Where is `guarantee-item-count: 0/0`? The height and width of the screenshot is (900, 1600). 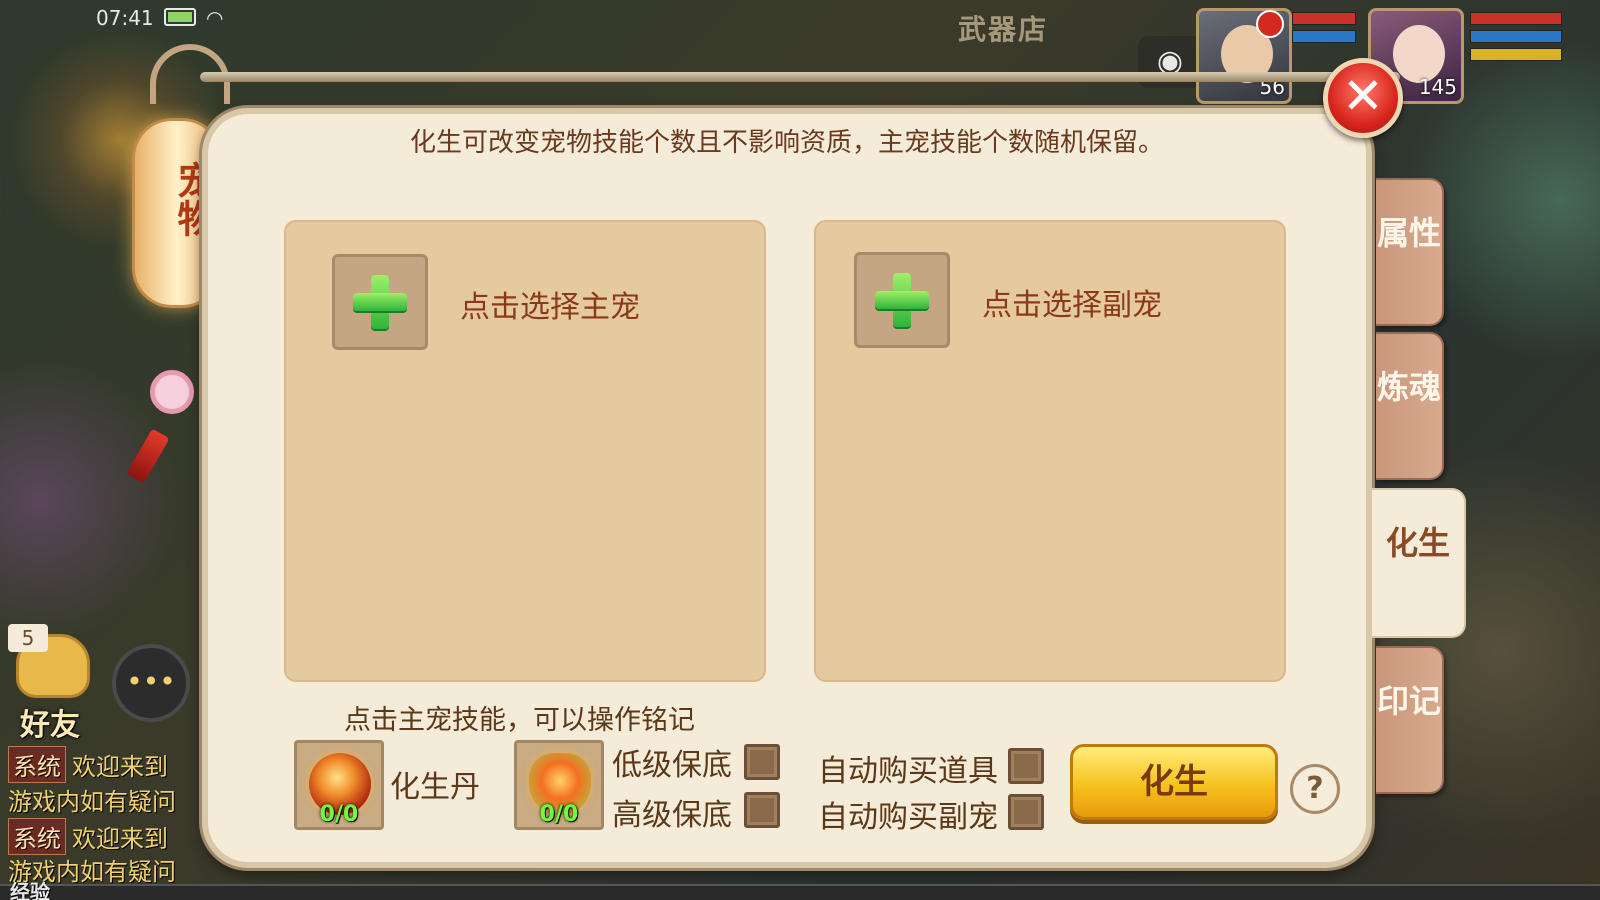
guarantee-item-count: 0/0 is located at coordinates (559, 814).